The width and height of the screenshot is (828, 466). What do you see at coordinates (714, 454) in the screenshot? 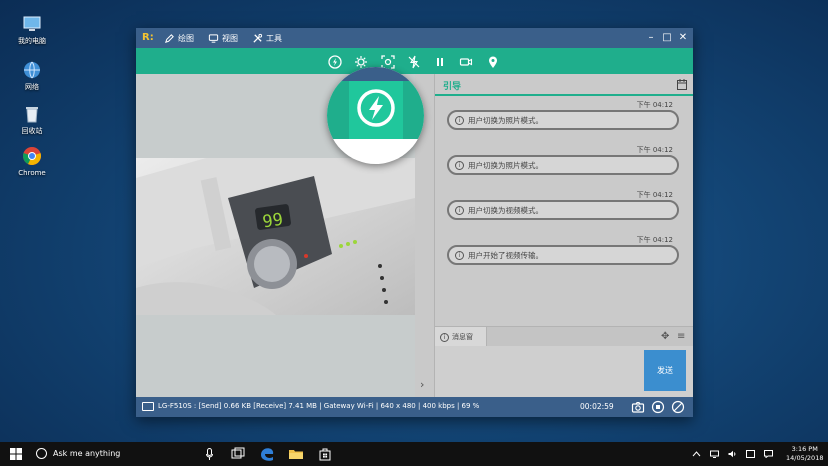
I see `network-status-icon` at bounding box center [714, 454].